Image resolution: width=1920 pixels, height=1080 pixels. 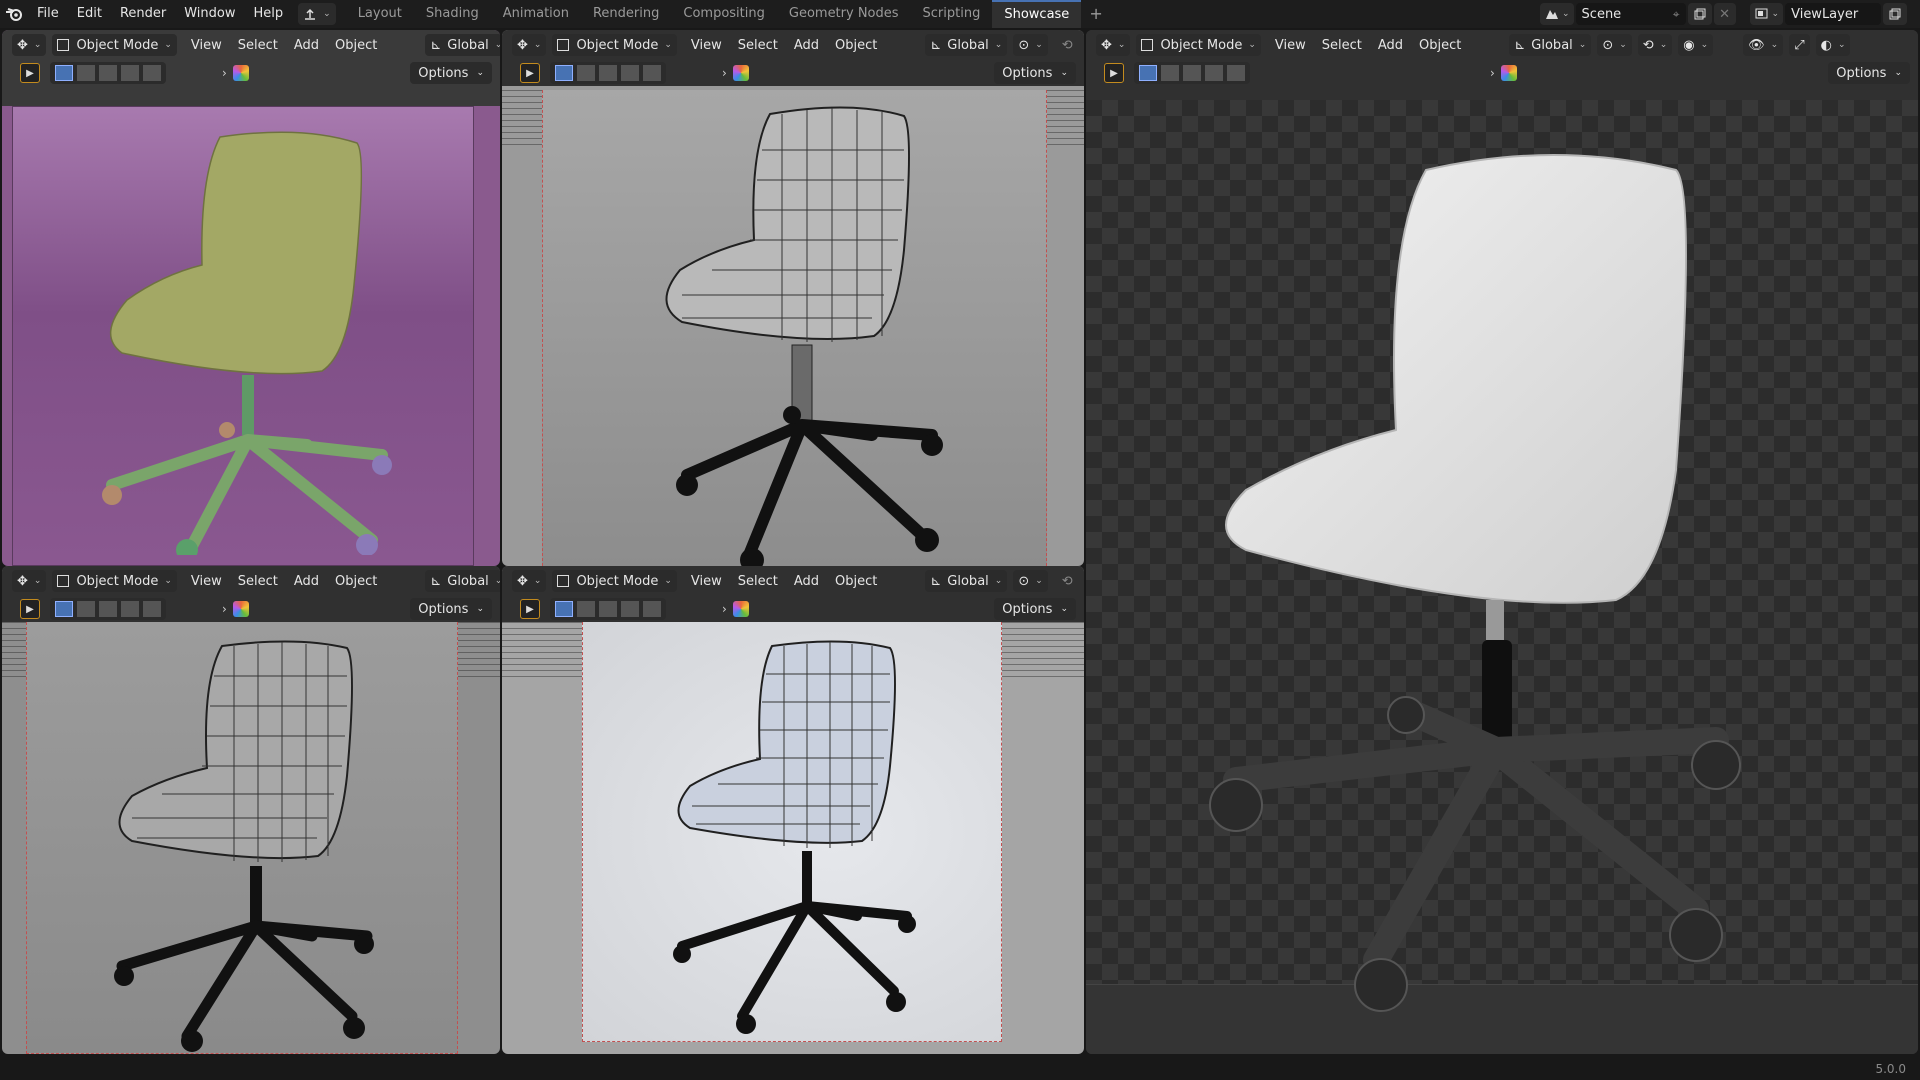 What do you see at coordinates (380, 14) in the screenshot?
I see `tab-layout: Layout` at bounding box center [380, 14].